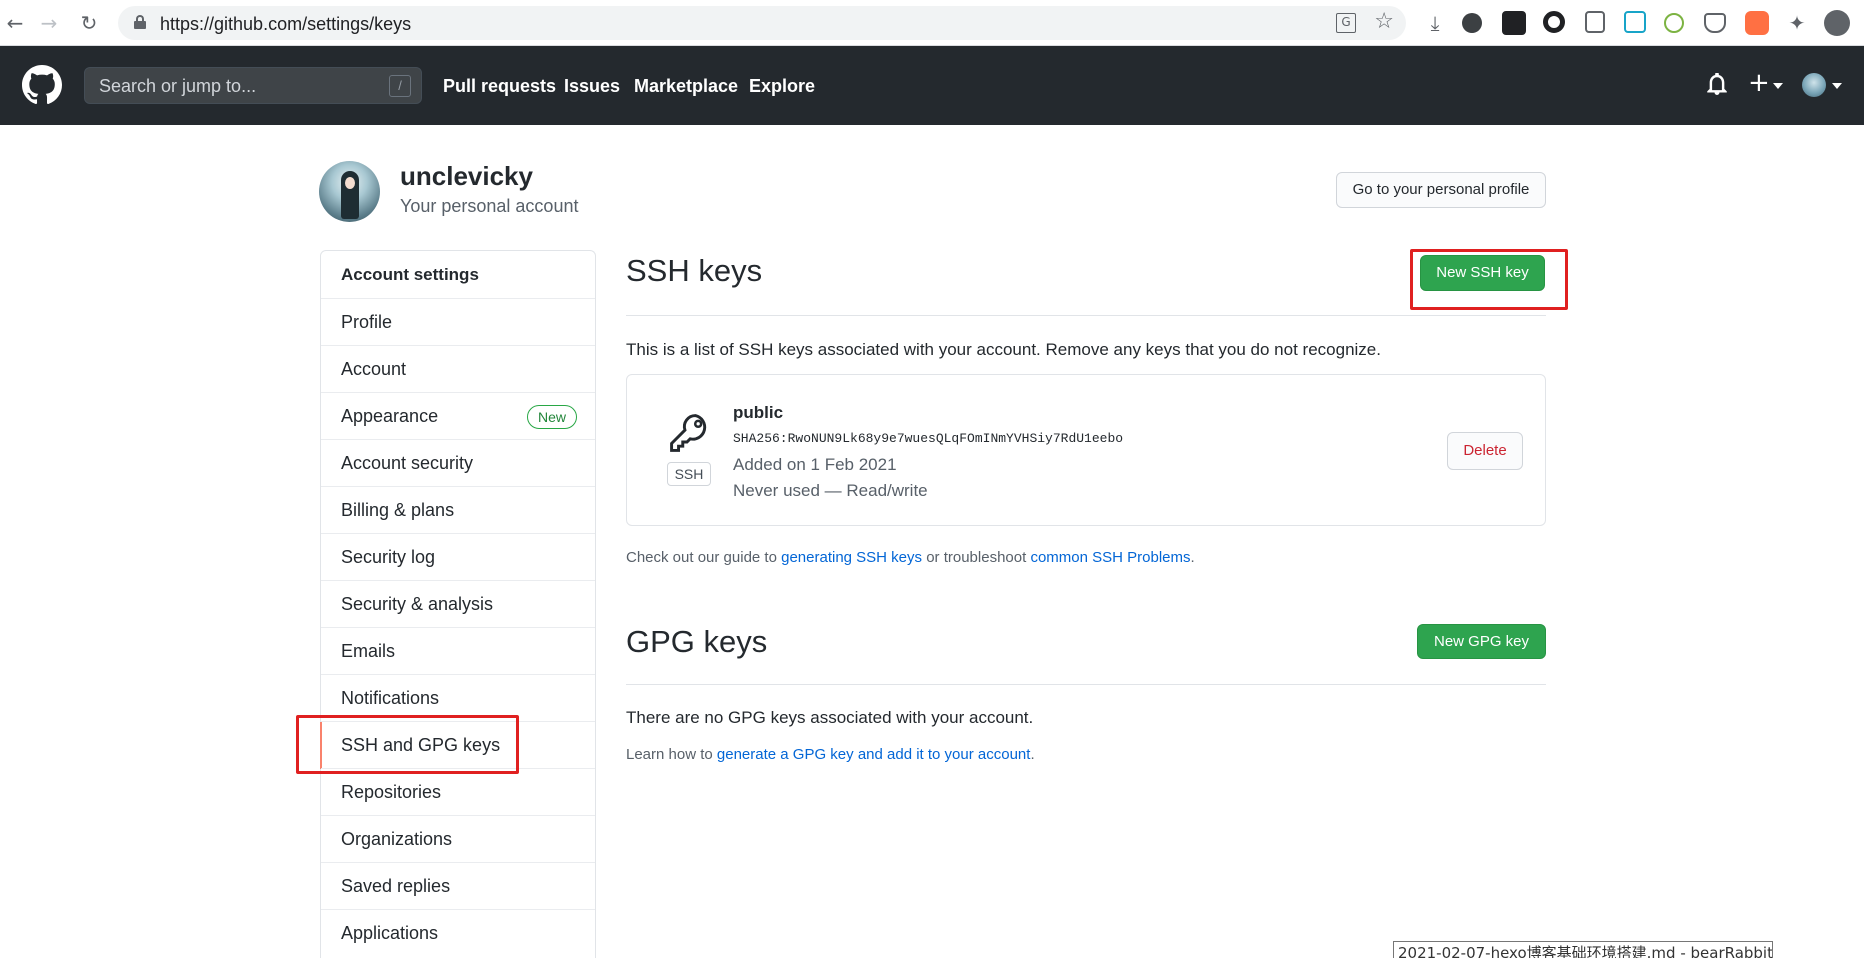 This screenshot has width=1864, height=958. I want to click on create-caret-icon, so click(1778, 86).